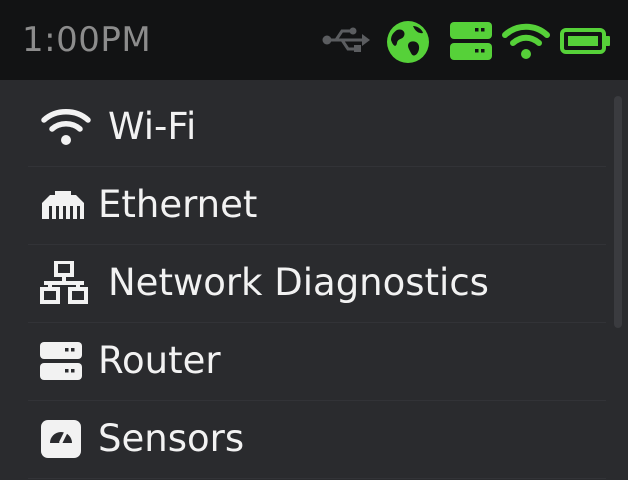  What do you see at coordinates (61, 439) in the screenshot?
I see `sensors-icon` at bounding box center [61, 439].